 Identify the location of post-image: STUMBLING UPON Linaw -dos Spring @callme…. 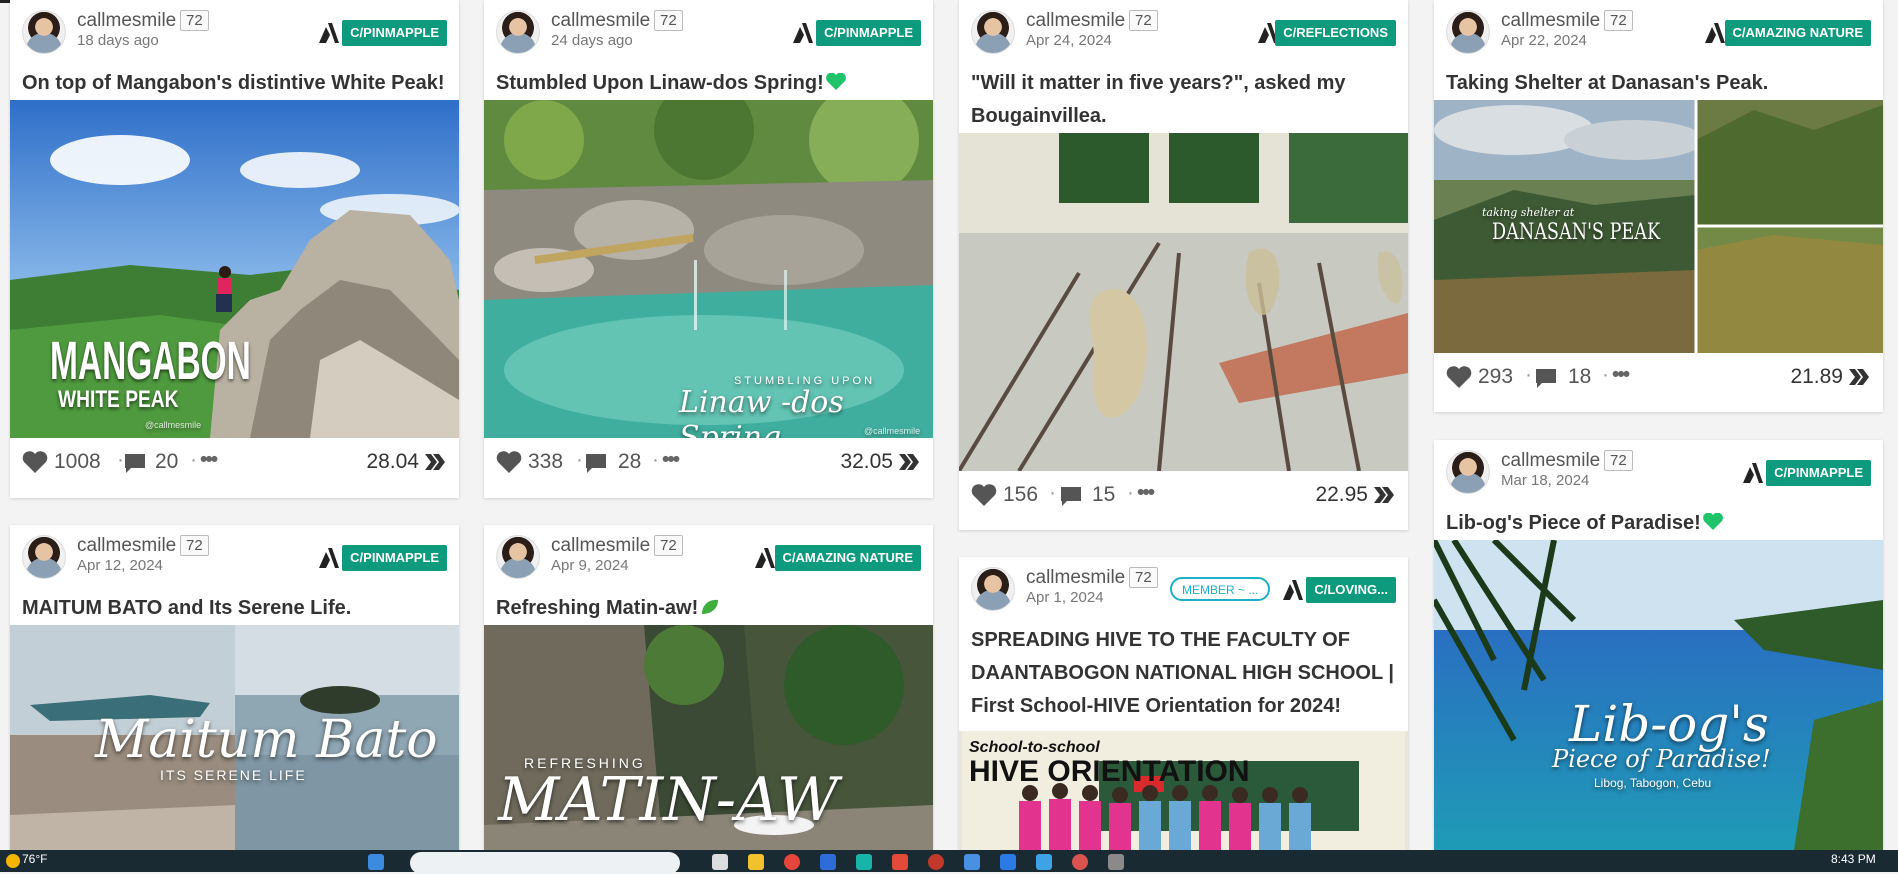
(708, 269).